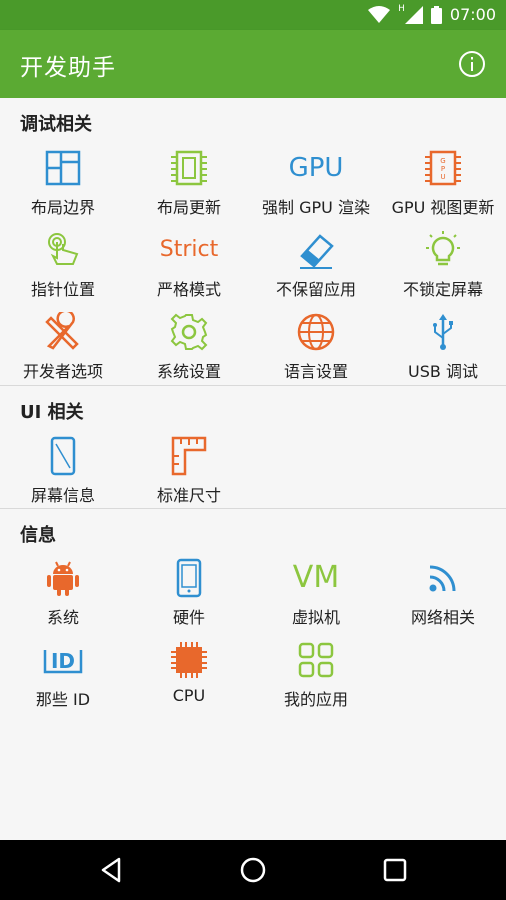 Image resolution: width=506 pixels, height=900 pixels. I want to click on apps-grid-icon, so click(316, 660).